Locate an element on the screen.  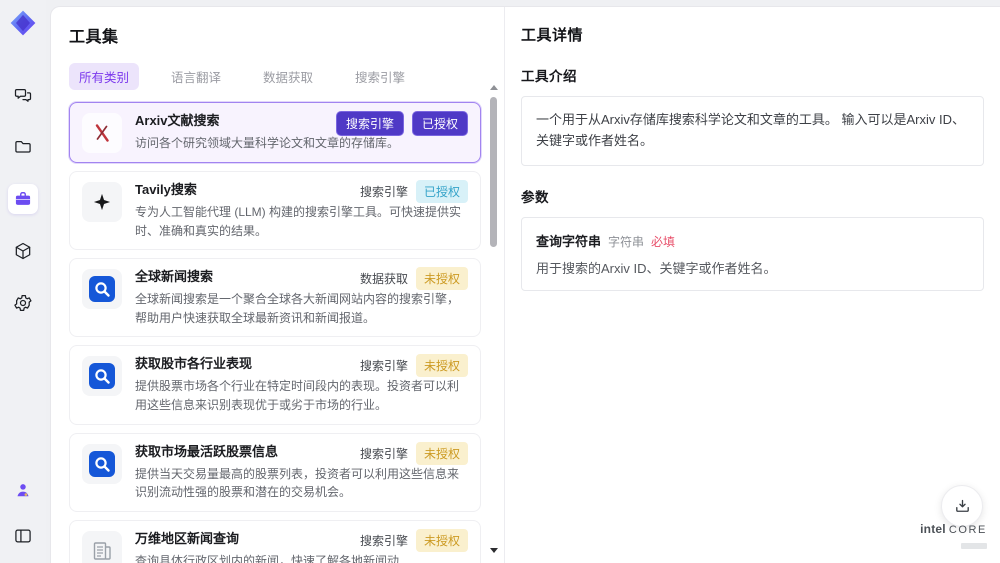
sidebar-item-chat is located at coordinates (23, 95).